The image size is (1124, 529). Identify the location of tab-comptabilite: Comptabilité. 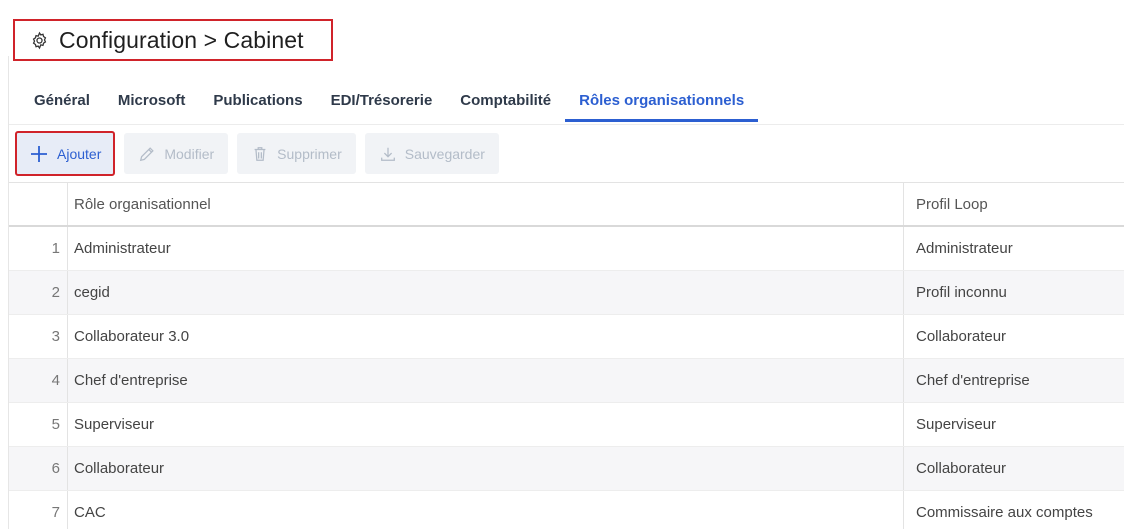
(505, 102).